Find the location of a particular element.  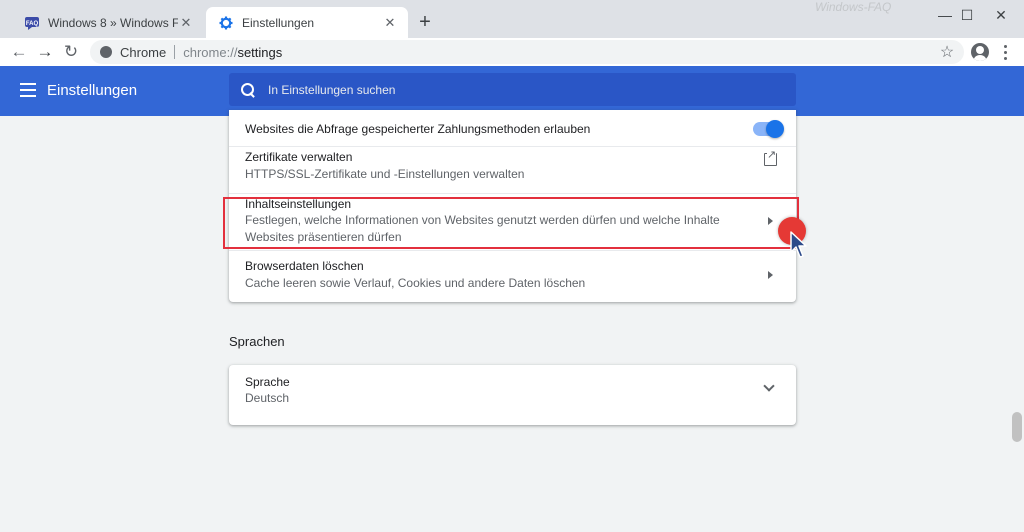

settings-header: Einstellungen is located at coordinates (512, 91).